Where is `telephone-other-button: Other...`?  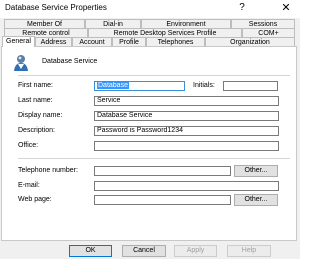
telephone-other-button: Other... is located at coordinates (256, 171).